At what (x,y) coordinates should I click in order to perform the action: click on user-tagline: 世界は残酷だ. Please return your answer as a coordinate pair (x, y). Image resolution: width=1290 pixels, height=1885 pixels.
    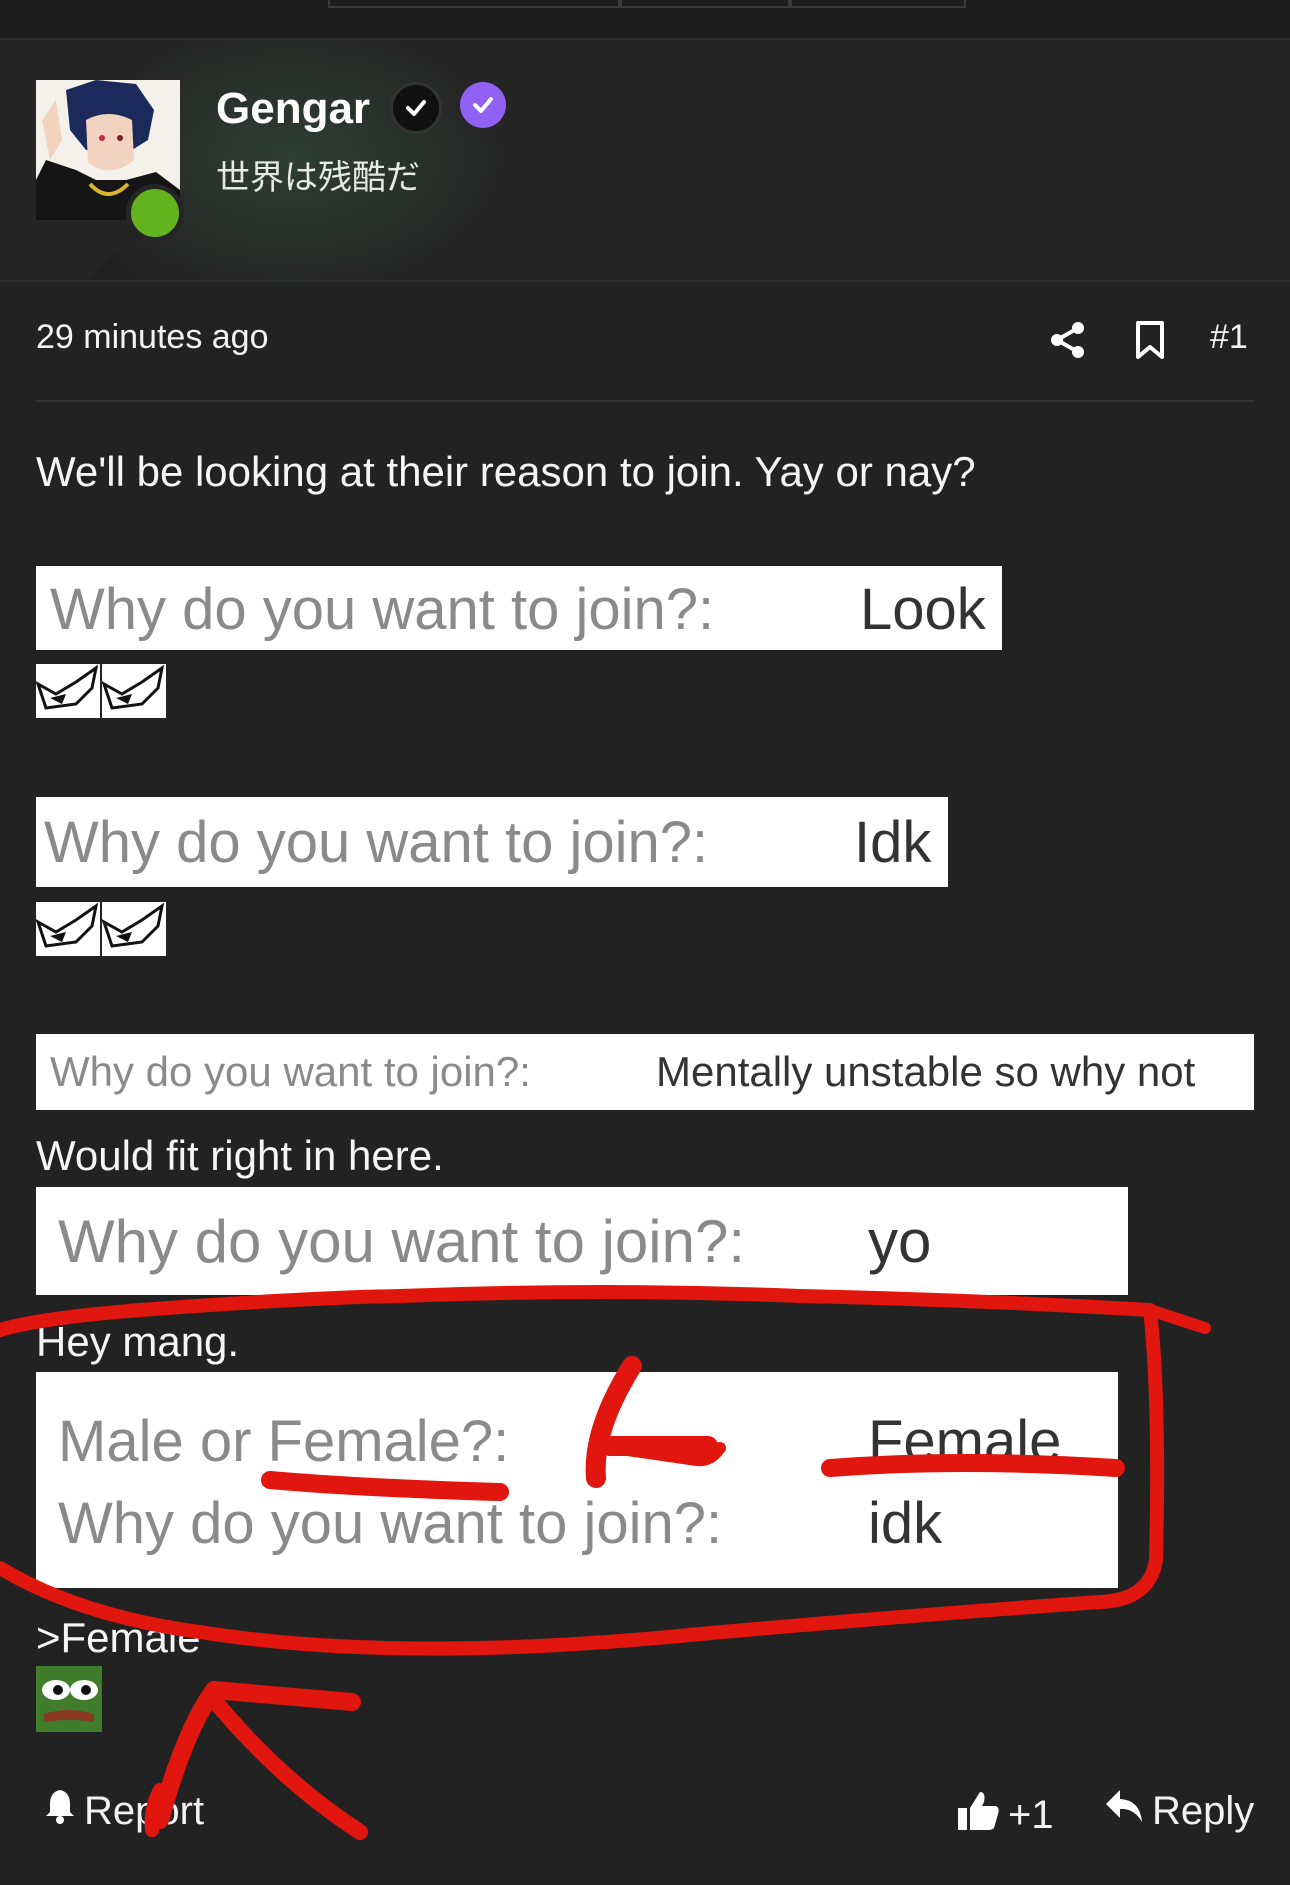
    Looking at the image, I should click on (318, 178).